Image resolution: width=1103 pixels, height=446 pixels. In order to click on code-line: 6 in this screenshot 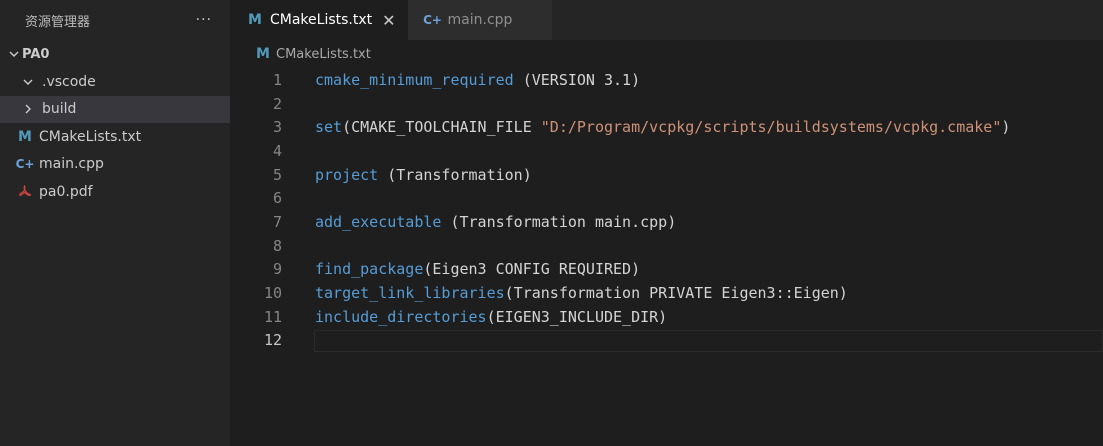, I will do `click(666, 198)`.